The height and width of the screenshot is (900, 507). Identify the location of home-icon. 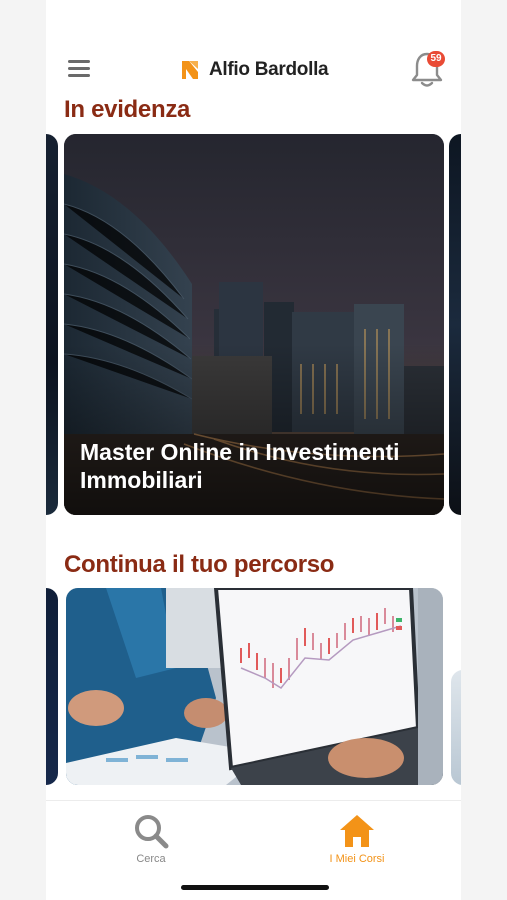
(357, 831).